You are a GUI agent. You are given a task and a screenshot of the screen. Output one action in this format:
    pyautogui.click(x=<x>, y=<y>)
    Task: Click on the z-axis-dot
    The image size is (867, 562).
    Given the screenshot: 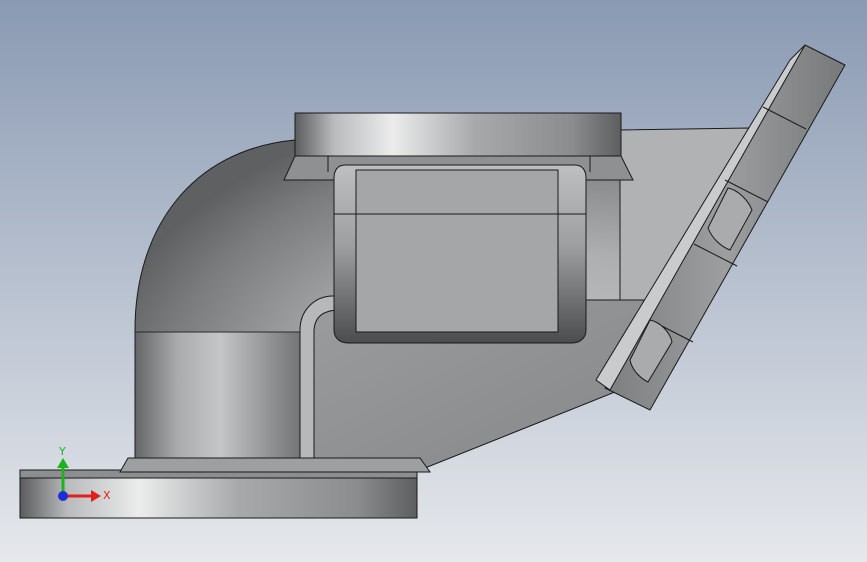 What is the action you would take?
    pyautogui.click(x=63, y=496)
    